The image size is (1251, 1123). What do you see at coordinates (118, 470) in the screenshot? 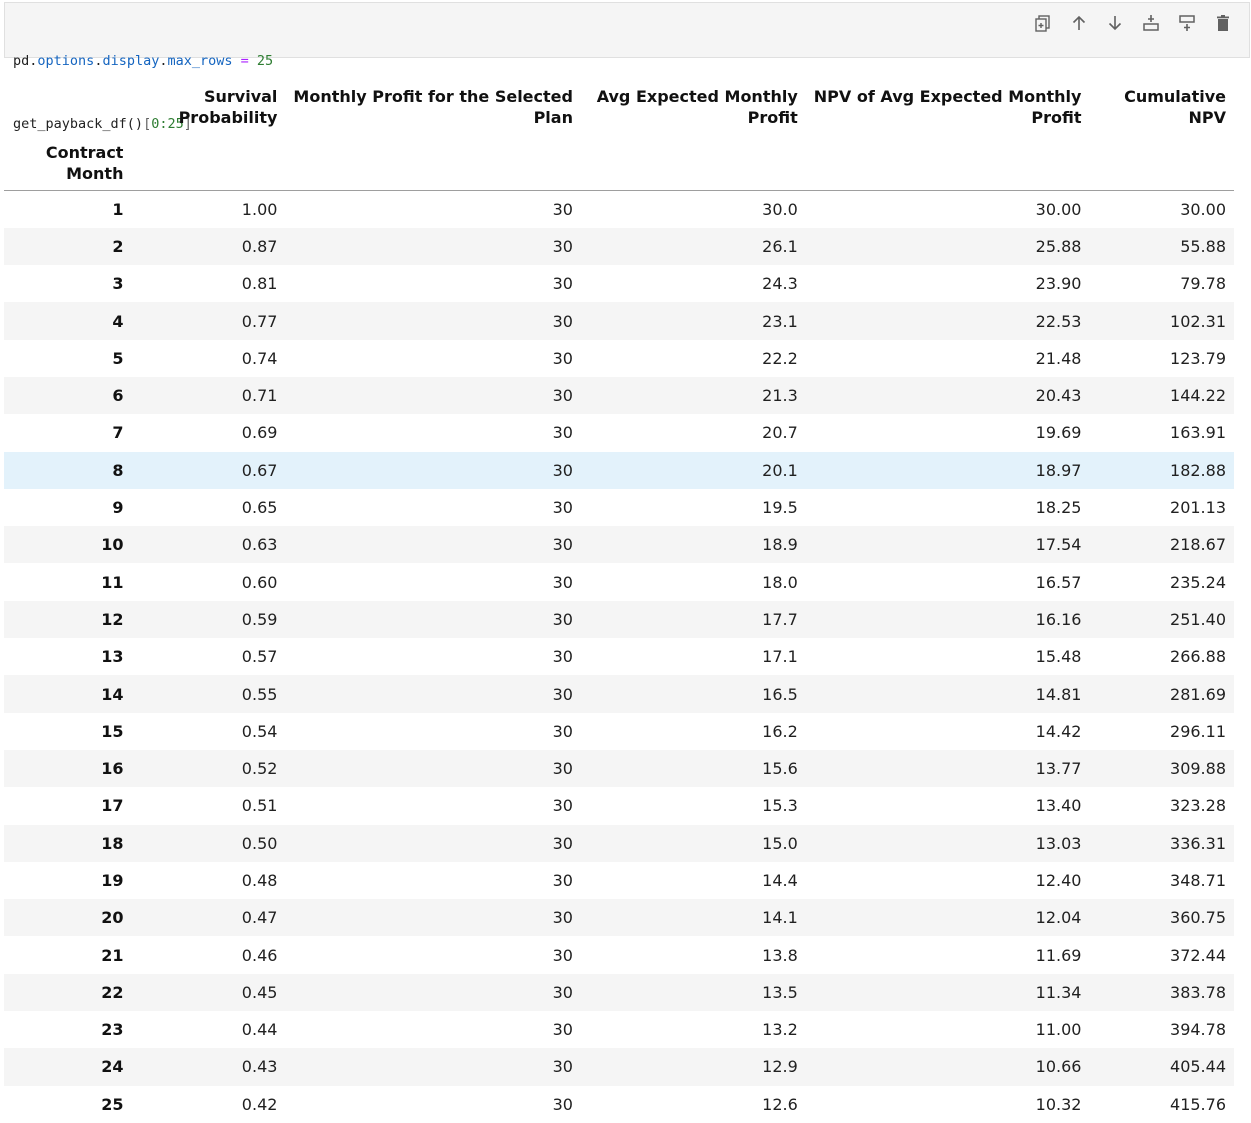
I see `row-index-cell: 8` at bounding box center [118, 470].